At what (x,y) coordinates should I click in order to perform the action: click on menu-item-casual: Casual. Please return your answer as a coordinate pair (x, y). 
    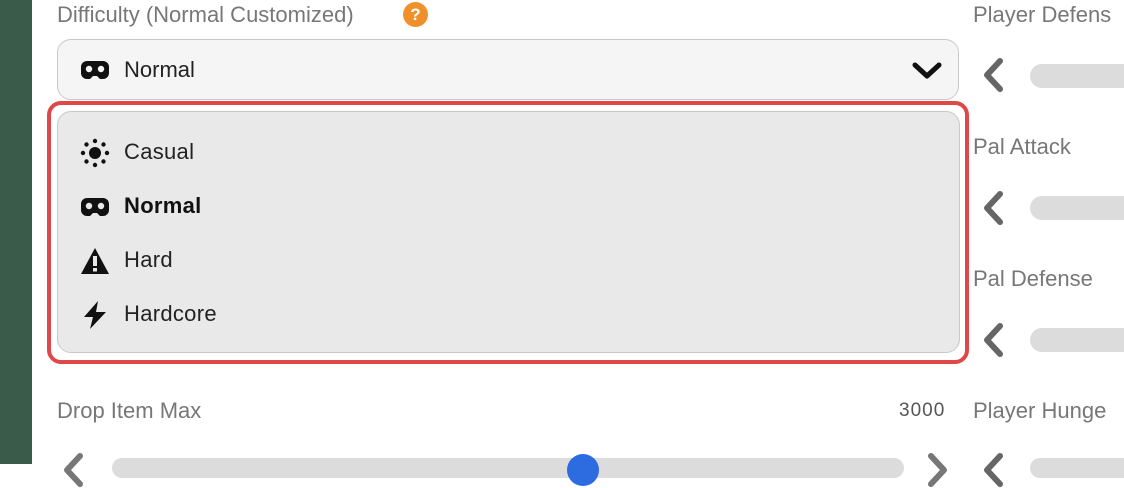
    Looking at the image, I should click on (508, 152).